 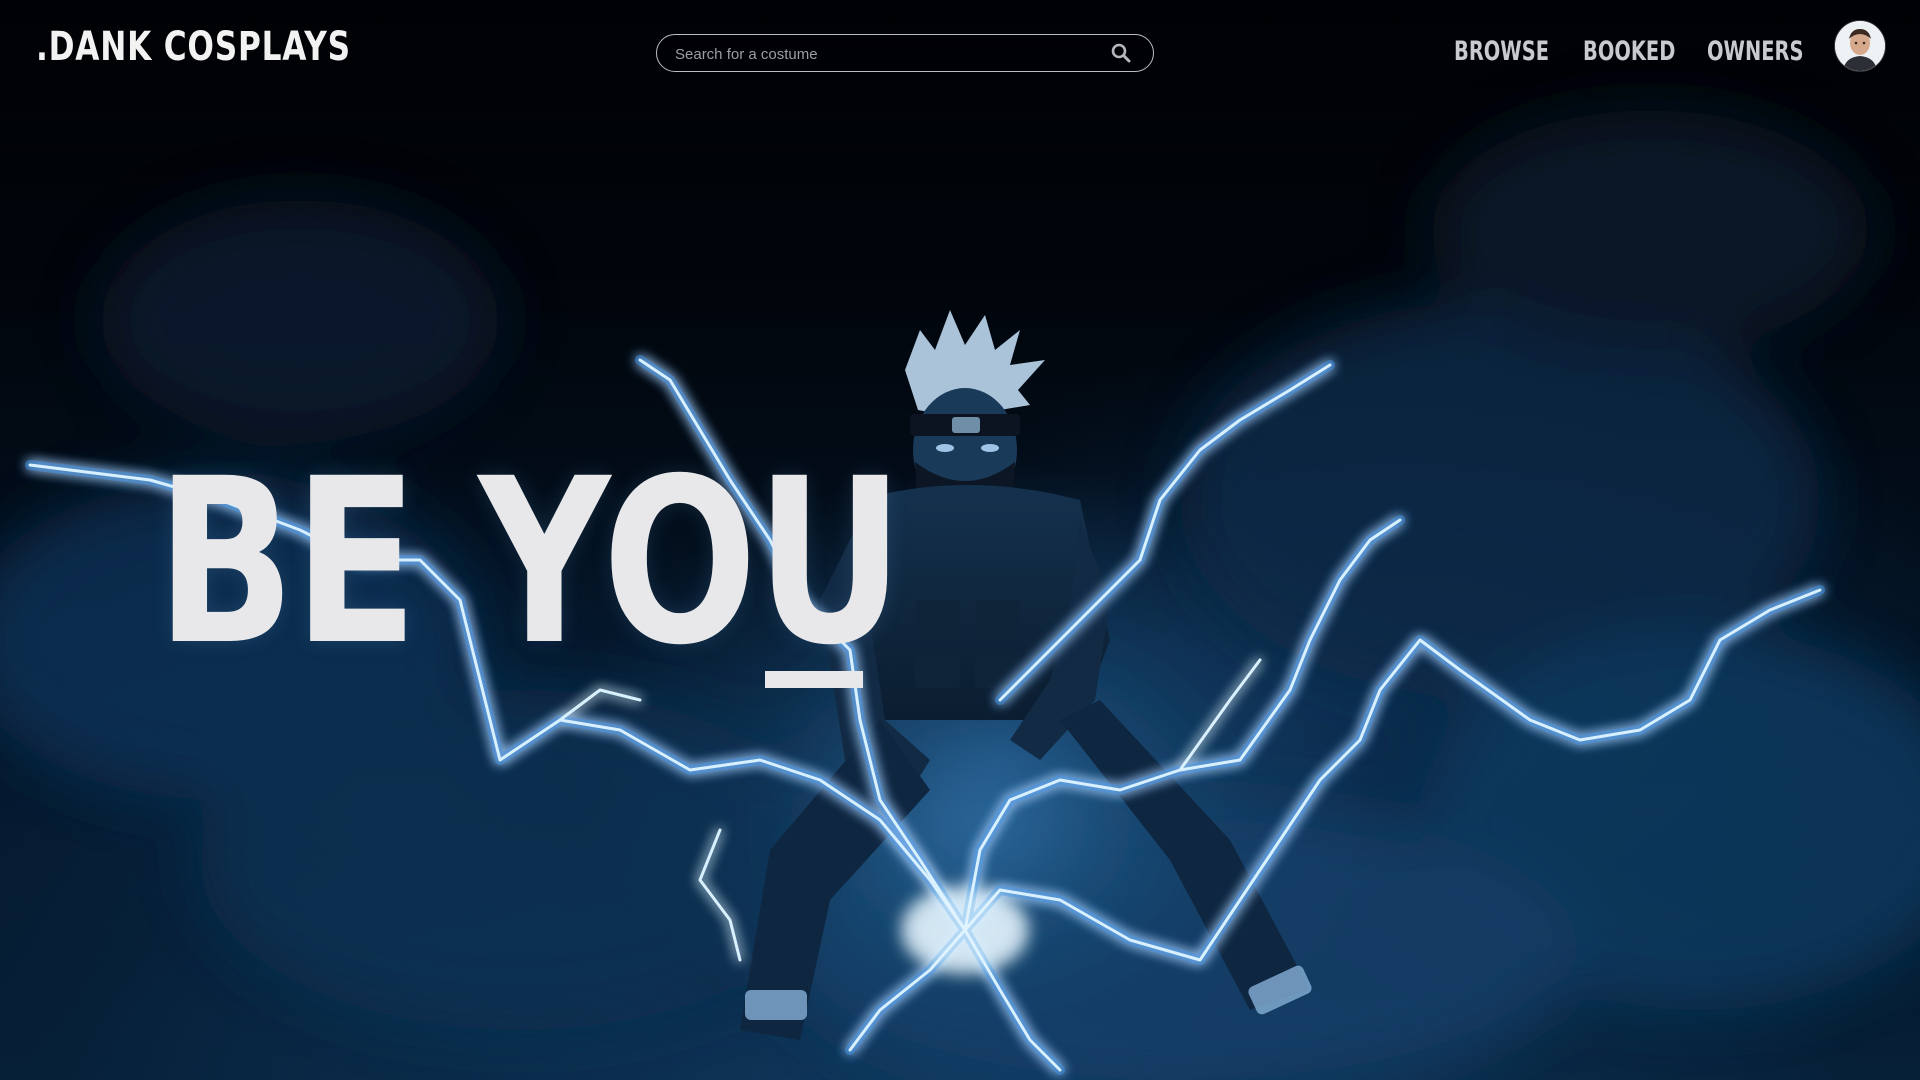 I want to click on top-navigation-bar: .DANK COSPLAYS BROWSE BOOKED OWNERS, so click(x=960, y=55).